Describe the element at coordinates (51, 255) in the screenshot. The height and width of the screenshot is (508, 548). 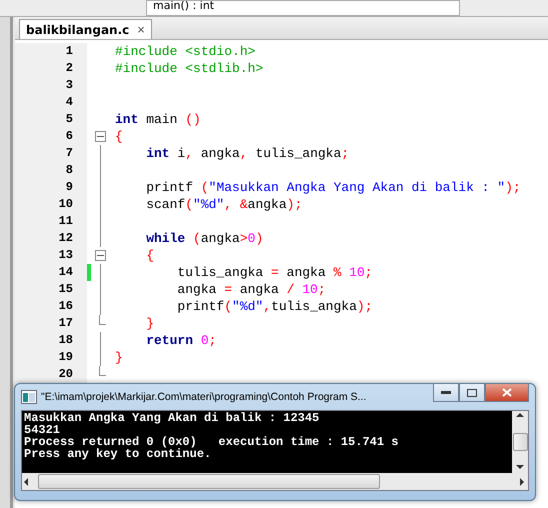
I see `line-number: 13` at that location.